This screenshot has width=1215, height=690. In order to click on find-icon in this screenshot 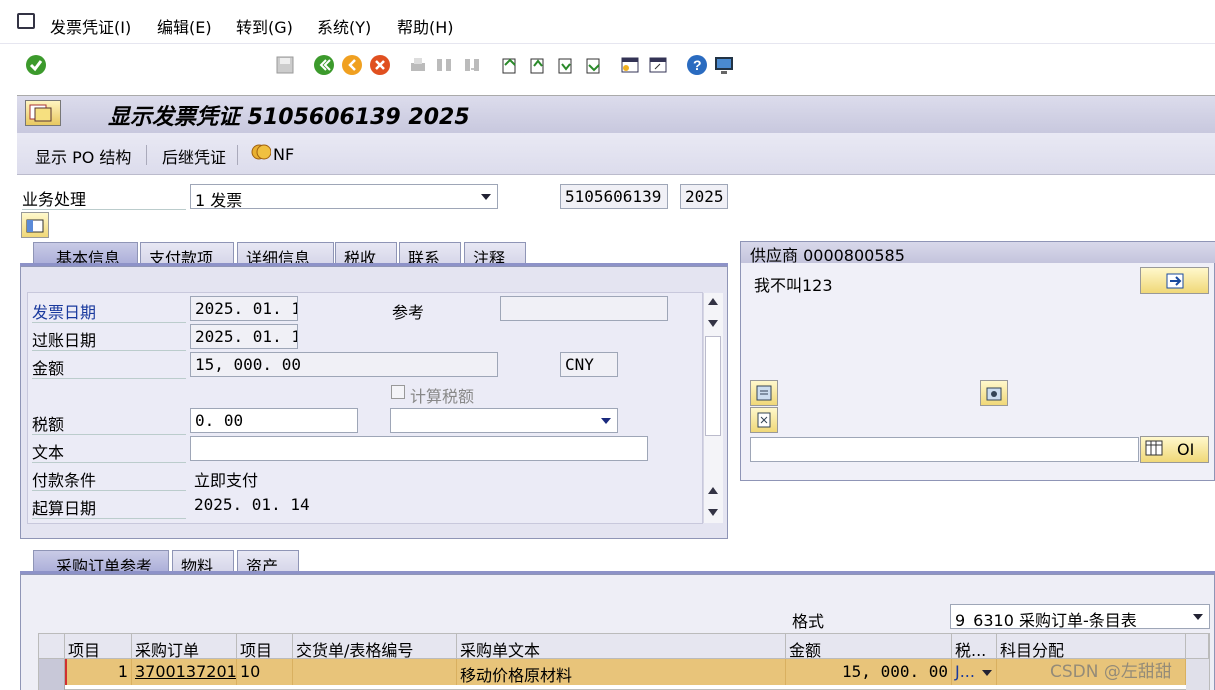, I will do `click(444, 65)`.